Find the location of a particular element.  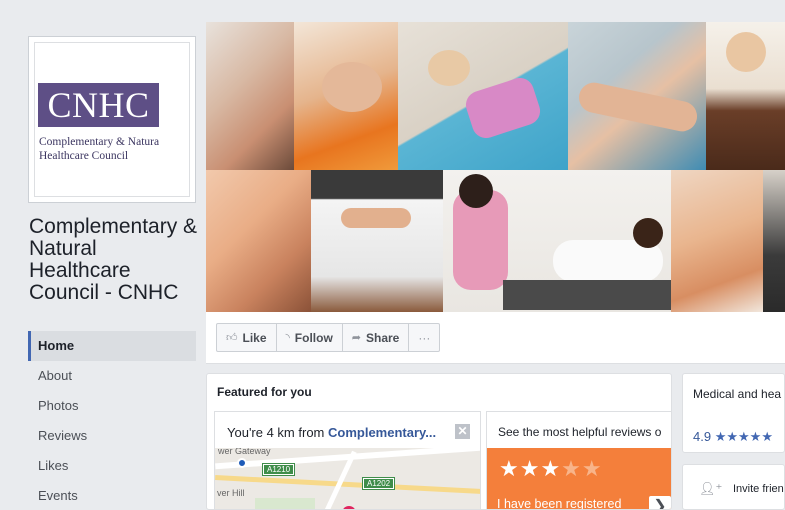

page-rating: 4.9 ★★★★★ is located at coordinates (733, 437).